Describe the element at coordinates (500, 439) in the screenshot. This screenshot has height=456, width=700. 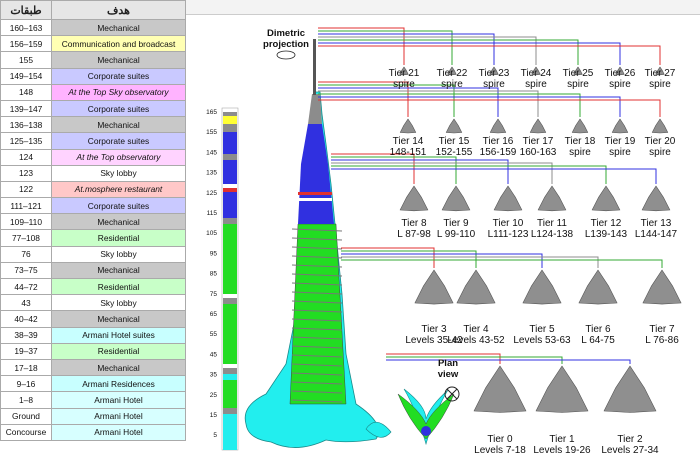
I see `tier-name: Tier 0` at that location.